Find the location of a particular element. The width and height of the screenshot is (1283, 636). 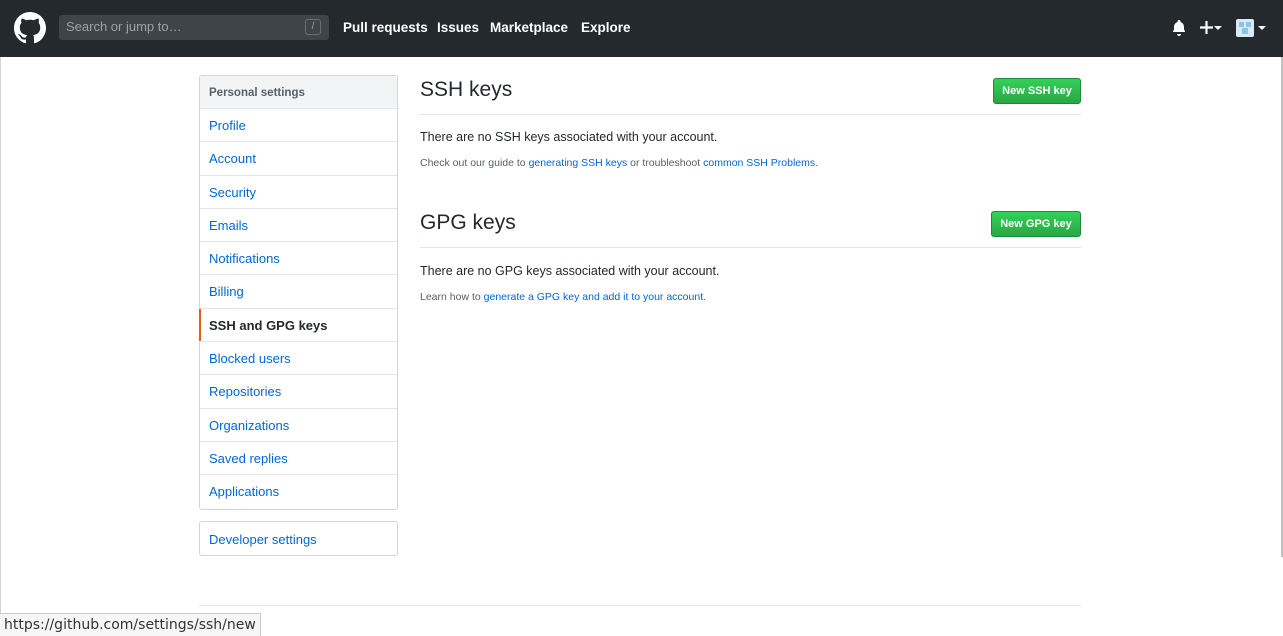

sidebar-item-profile: Profile is located at coordinates (298, 126).